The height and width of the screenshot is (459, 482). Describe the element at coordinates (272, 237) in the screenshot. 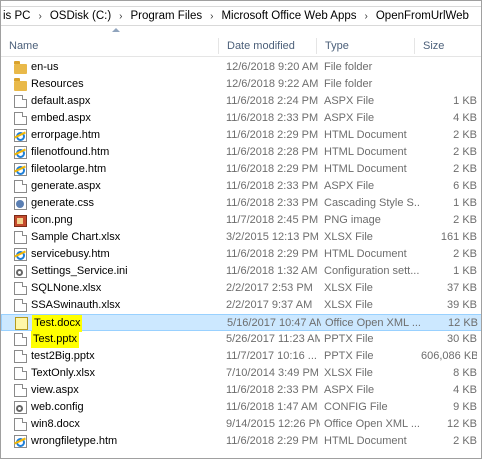

I see `file-date: 3/2/2015 12:13 PM` at that location.